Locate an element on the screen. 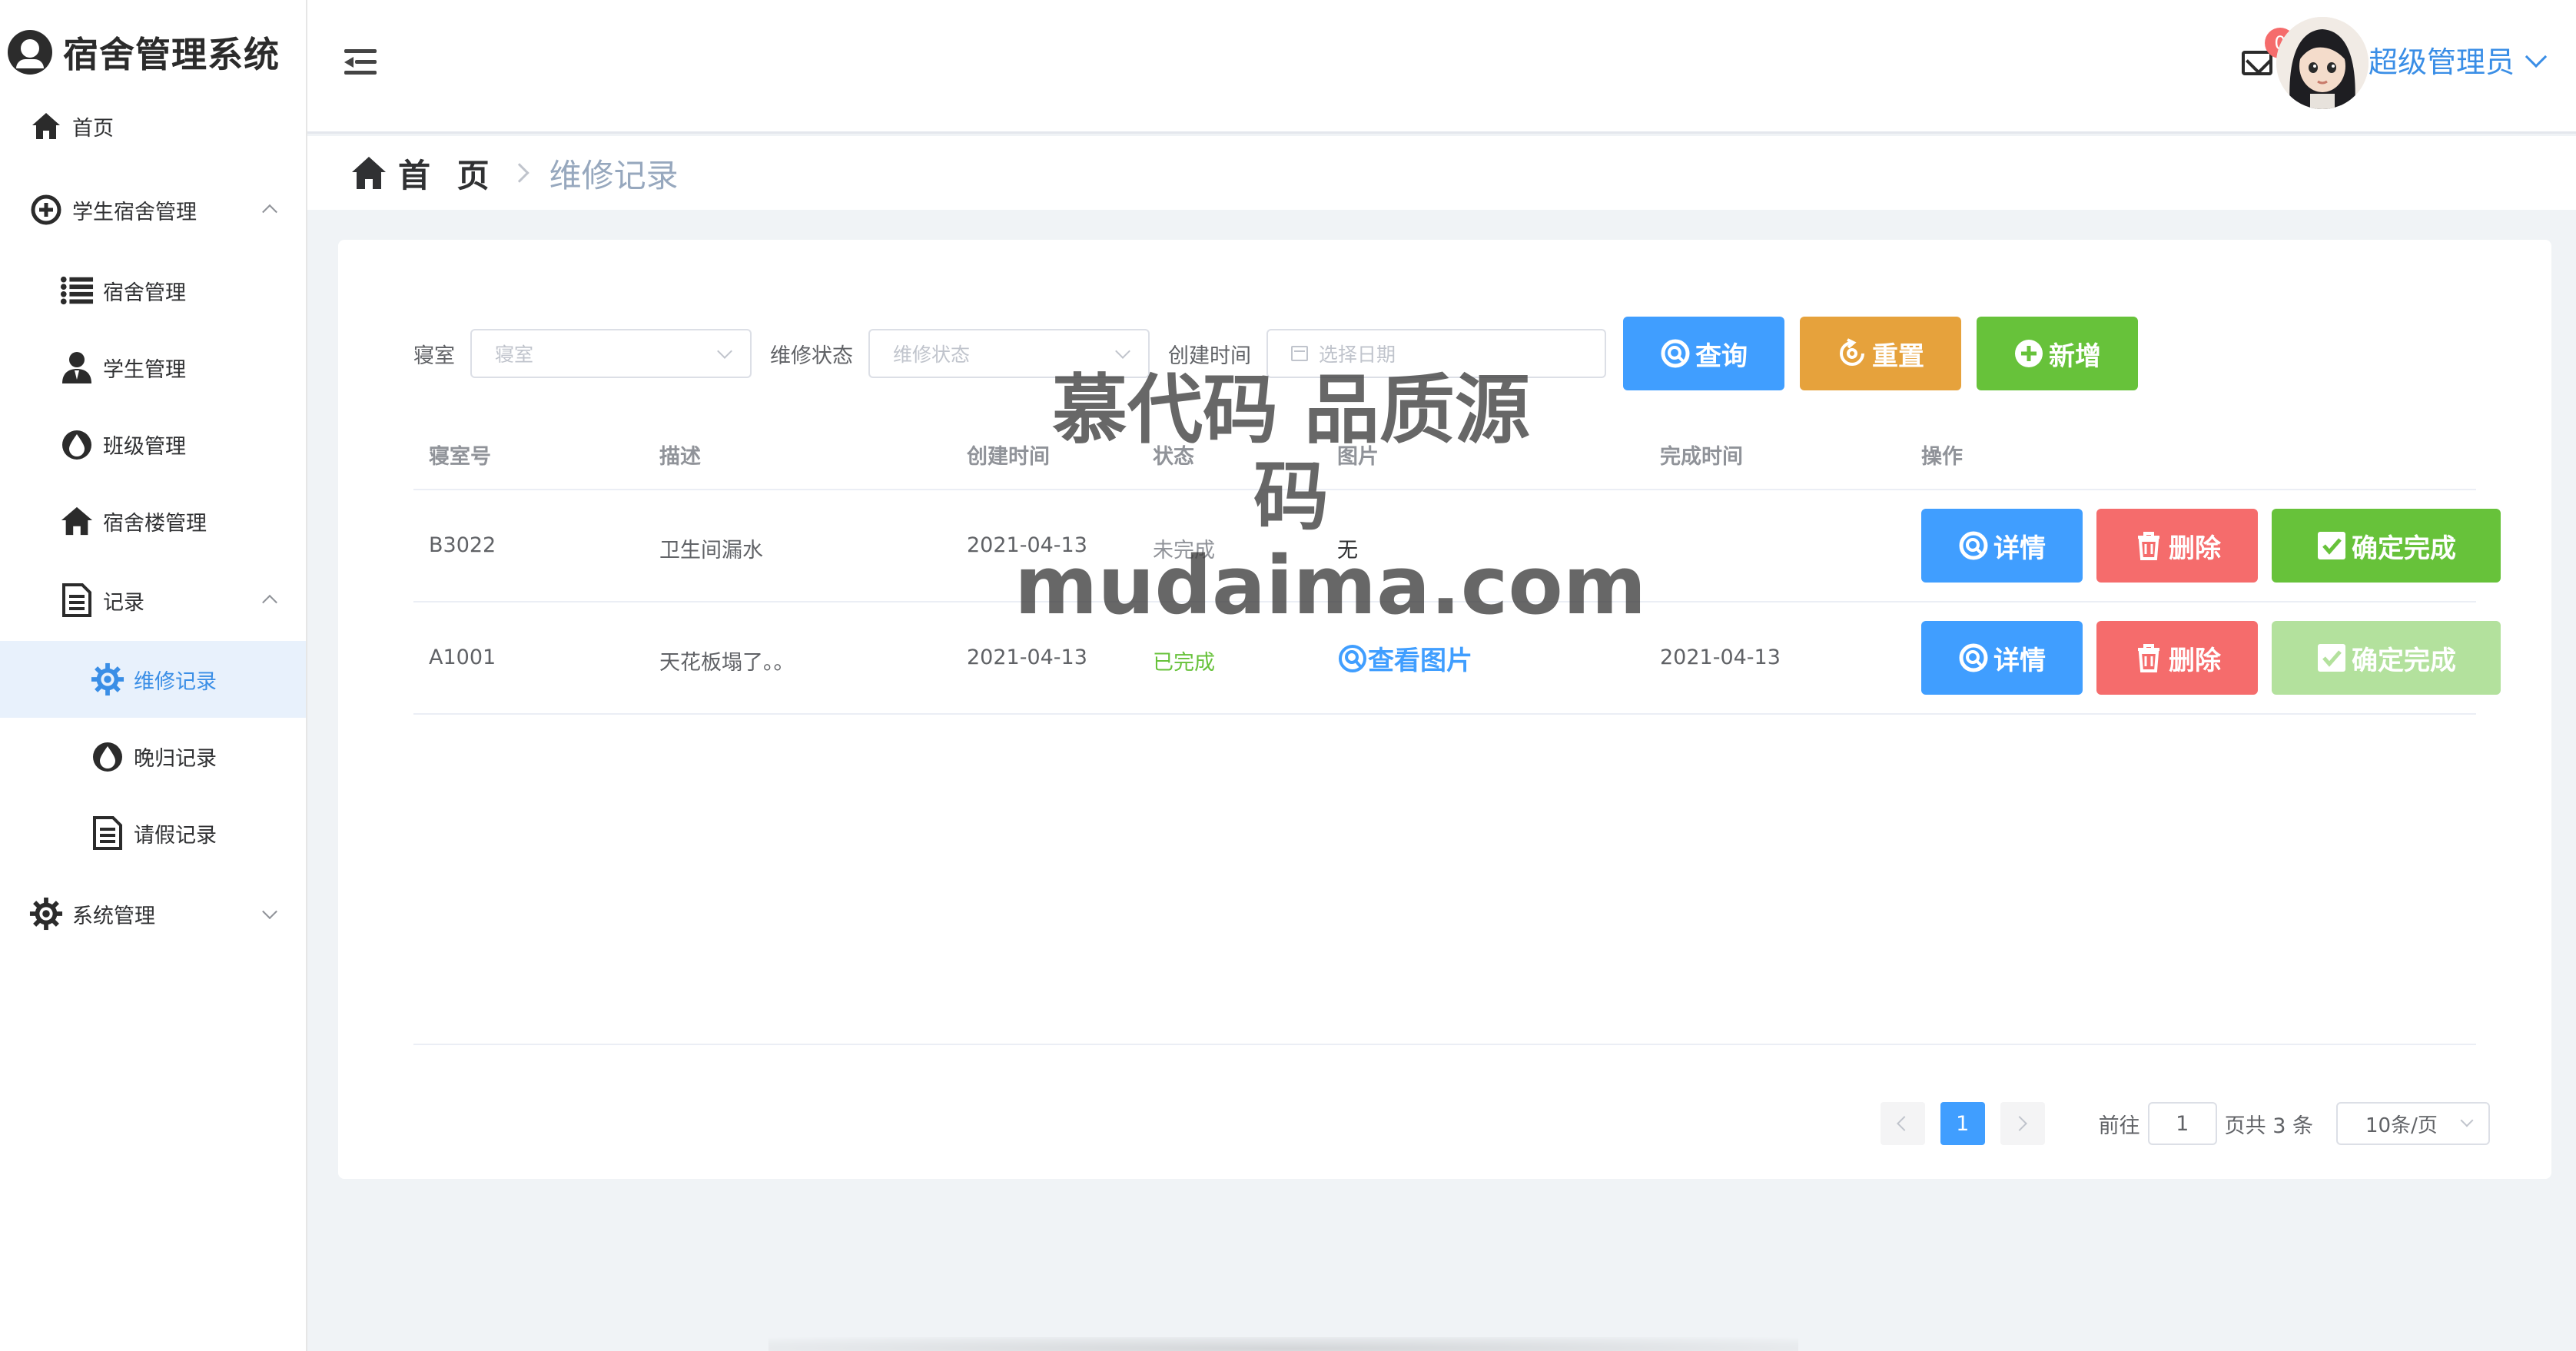 The image size is (2576, 1351). sidebar-item-repair-records: 维修记录 is located at coordinates (153, 679).